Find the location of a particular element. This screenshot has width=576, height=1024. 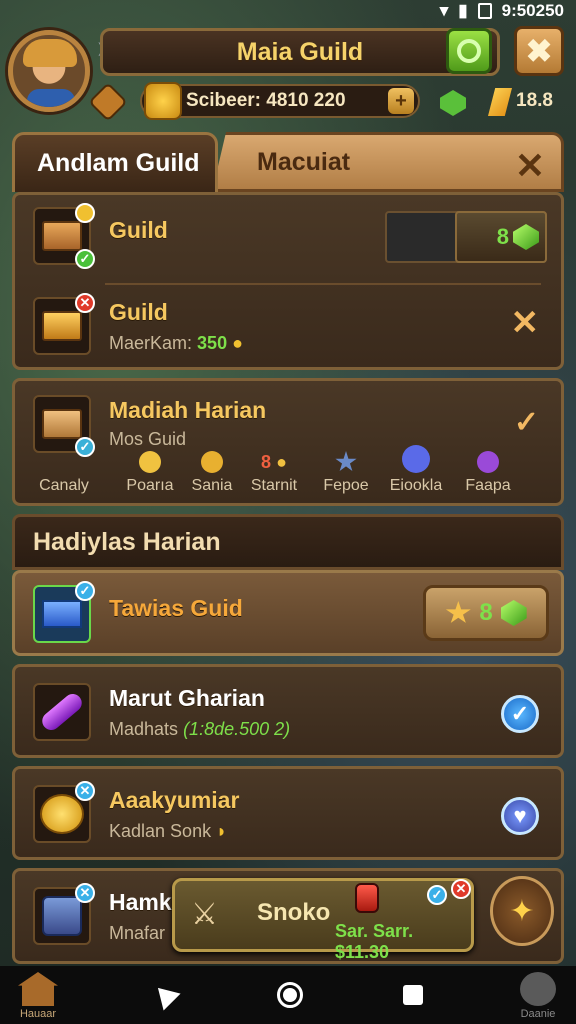

reward-item: Faapa is located at coordinates (488, 473).